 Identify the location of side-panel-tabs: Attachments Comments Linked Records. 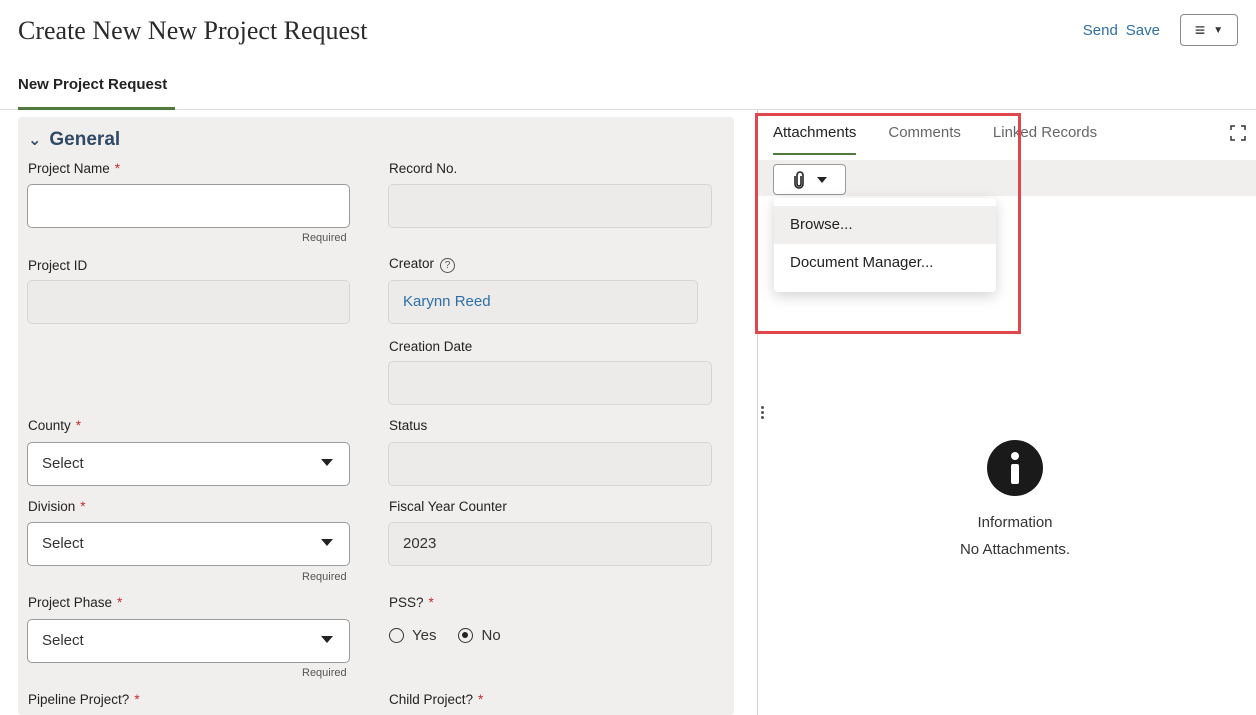
(935, 139).